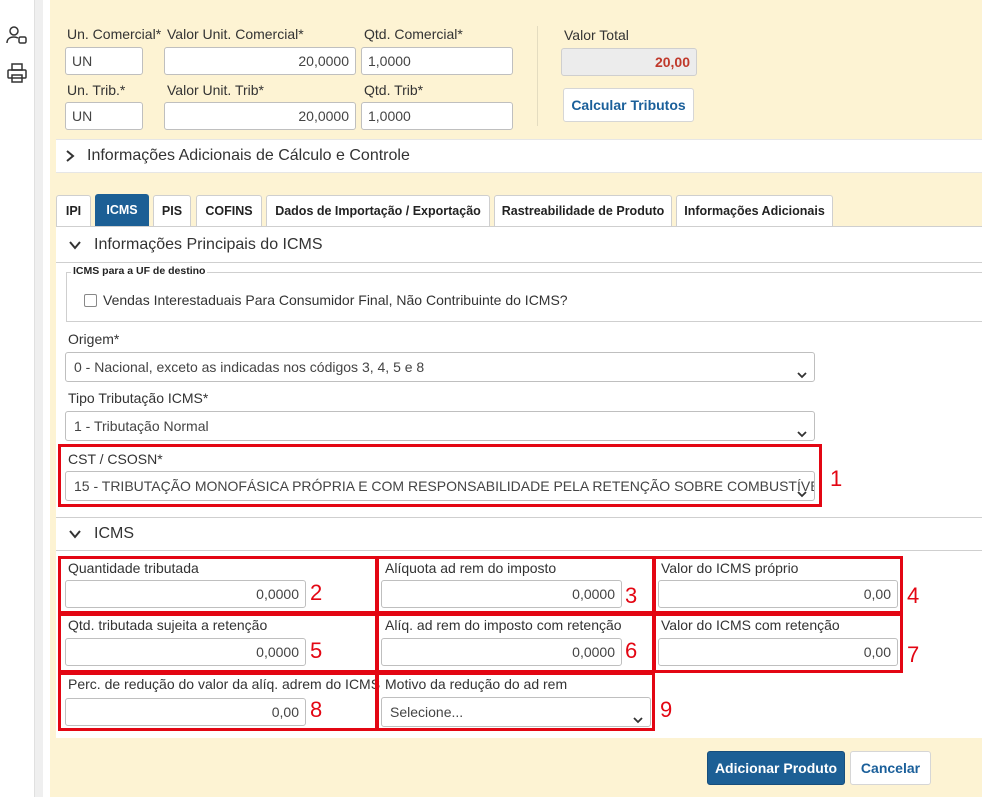  What do you see at coordinates (776, 768) in the screenshot?
I see `adicionar-produto-button: Adicionar Produto` at bounding box center [776, 768].